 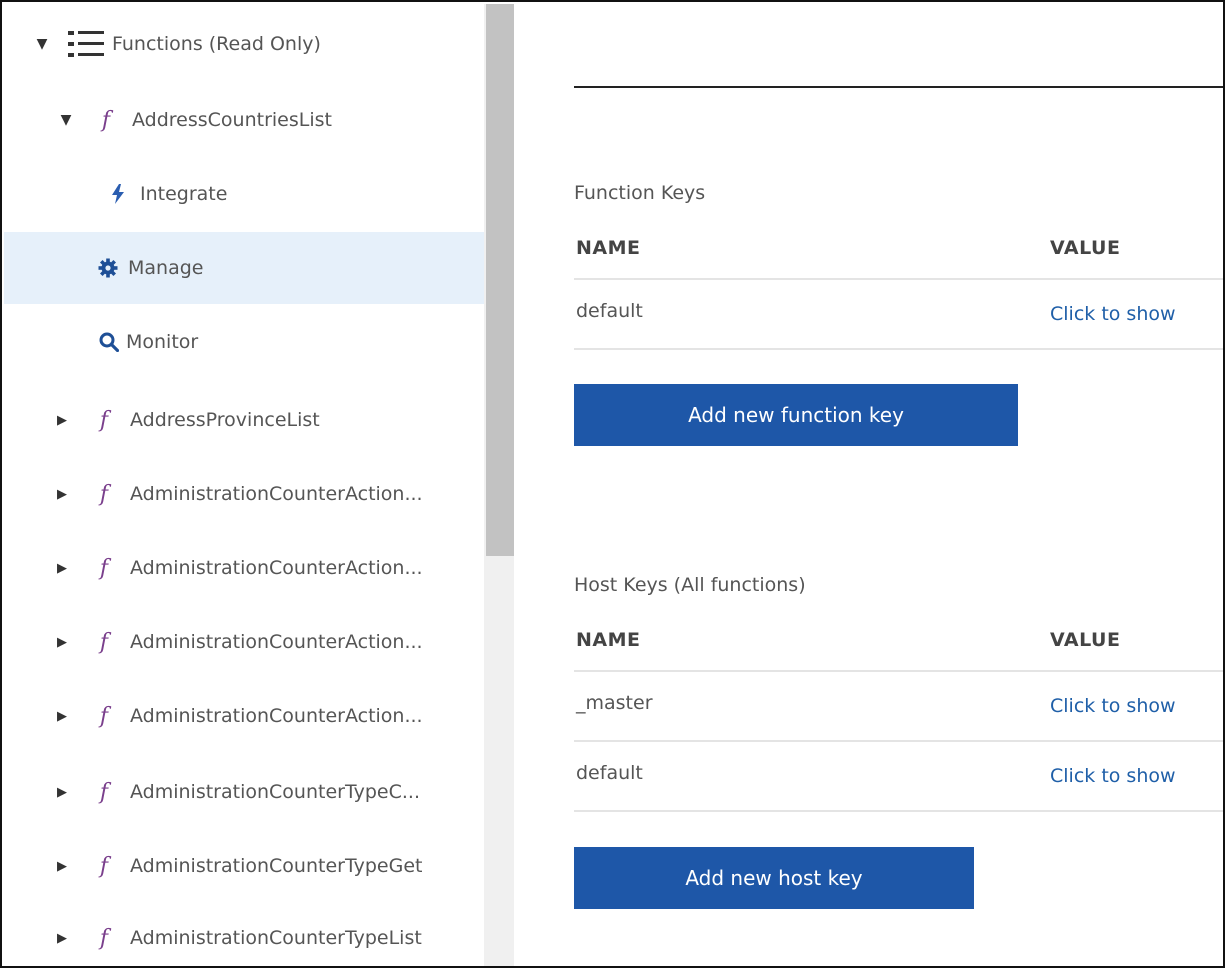 I want to click on tree-root-functions: ▼ Functions (Read Only), so click(x=244, y=44).